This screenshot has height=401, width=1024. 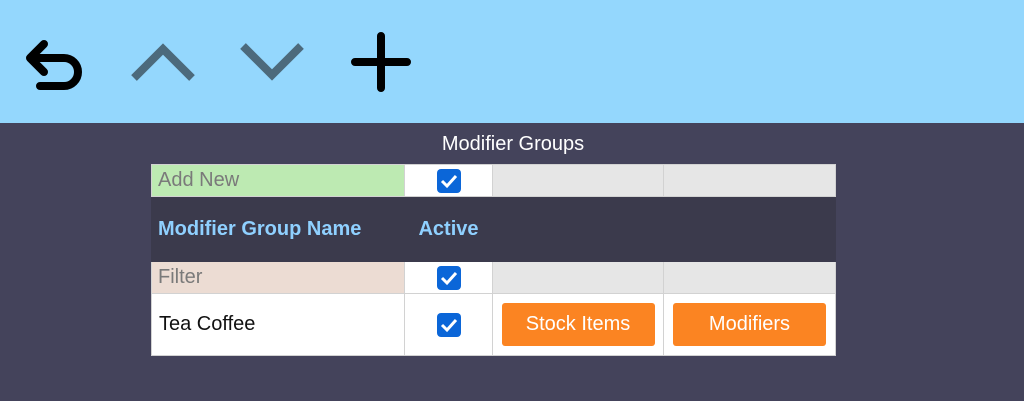 I want to click on add-button, so click(x=381, y=62).